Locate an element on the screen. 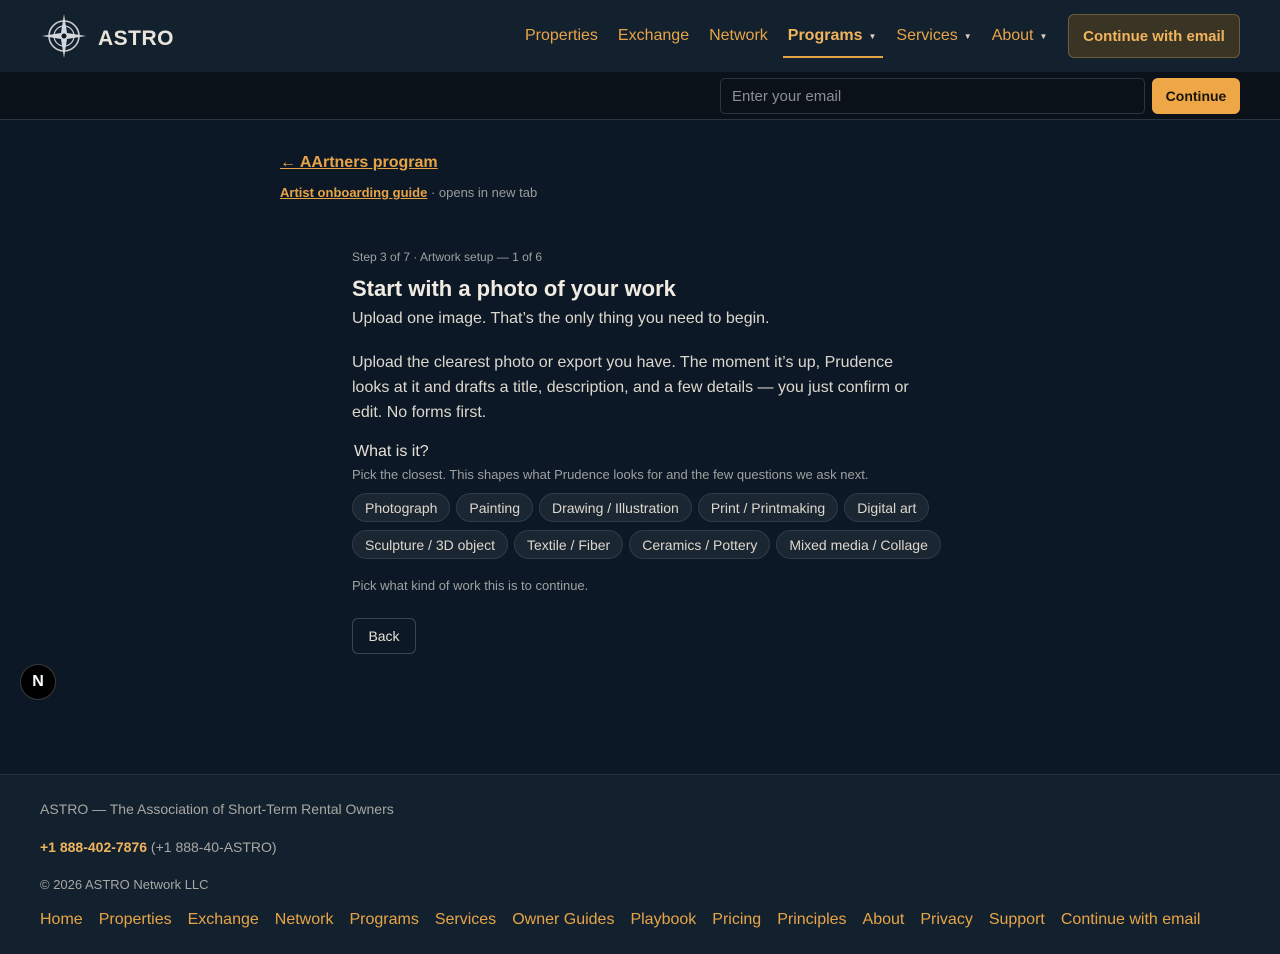 Image resolution: width=1280 pixels, height=954 pixels. nav-programs-label: Programs is located at coordinates (825, 35).